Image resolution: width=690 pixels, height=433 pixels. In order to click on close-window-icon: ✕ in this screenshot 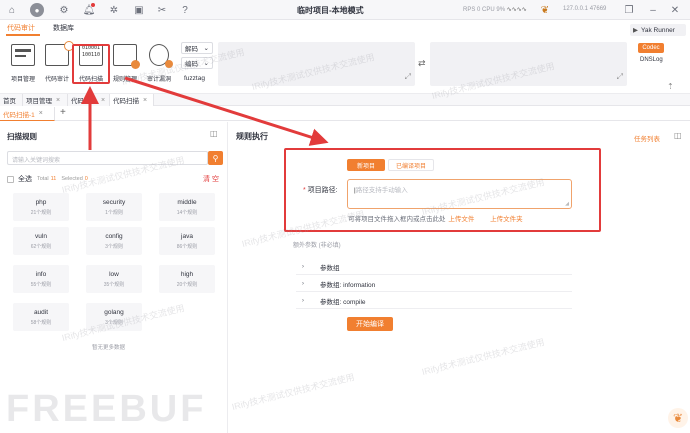, I will do `click(675, 10)`.